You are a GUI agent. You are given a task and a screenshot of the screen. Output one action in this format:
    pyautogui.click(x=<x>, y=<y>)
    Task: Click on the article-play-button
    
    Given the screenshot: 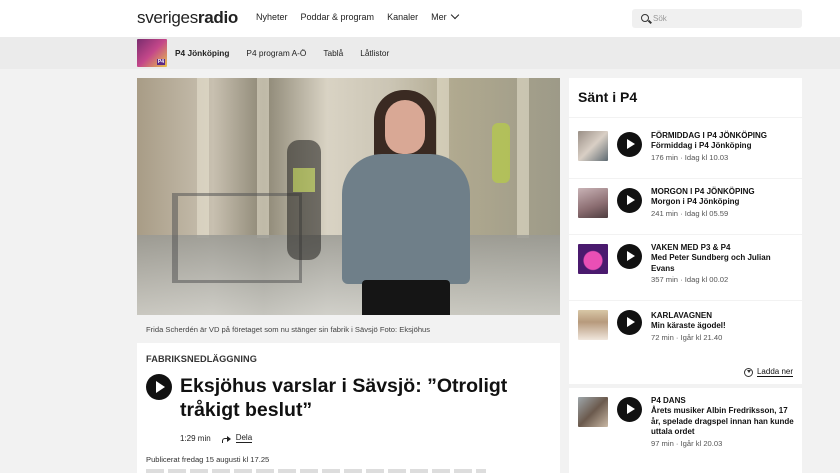 What is the action you would take?
    pyautogui.click(x=159, y=387)
    